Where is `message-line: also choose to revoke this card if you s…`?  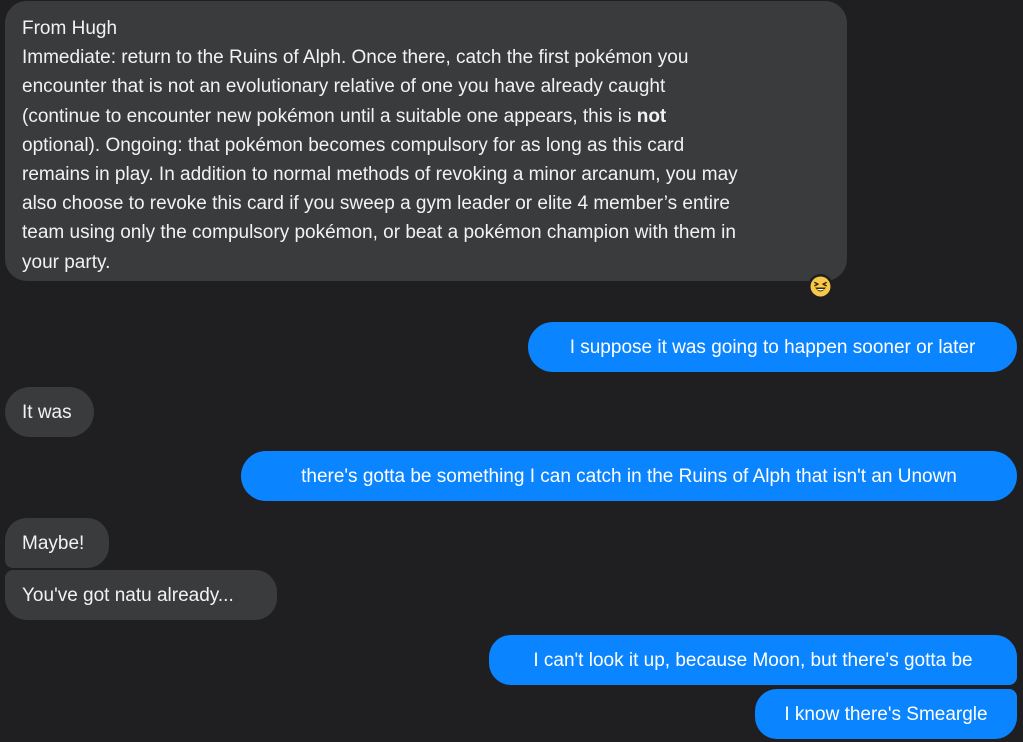
message-line: also choose to revoke this card if you s… is located at coordinates (376, 204).